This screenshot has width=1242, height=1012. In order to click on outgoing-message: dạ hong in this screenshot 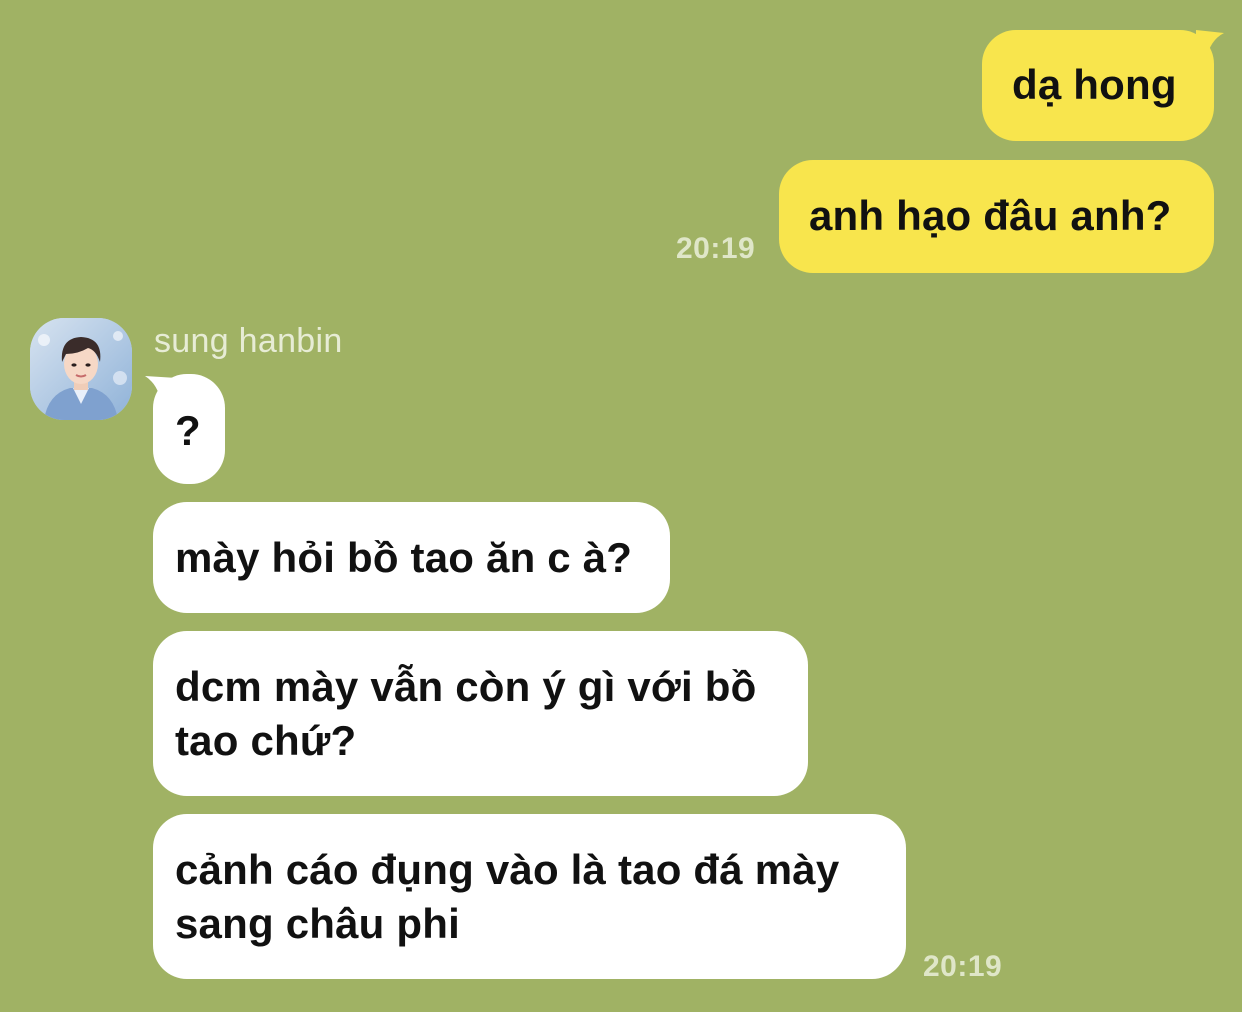, I will do `click(1098, 85)`.